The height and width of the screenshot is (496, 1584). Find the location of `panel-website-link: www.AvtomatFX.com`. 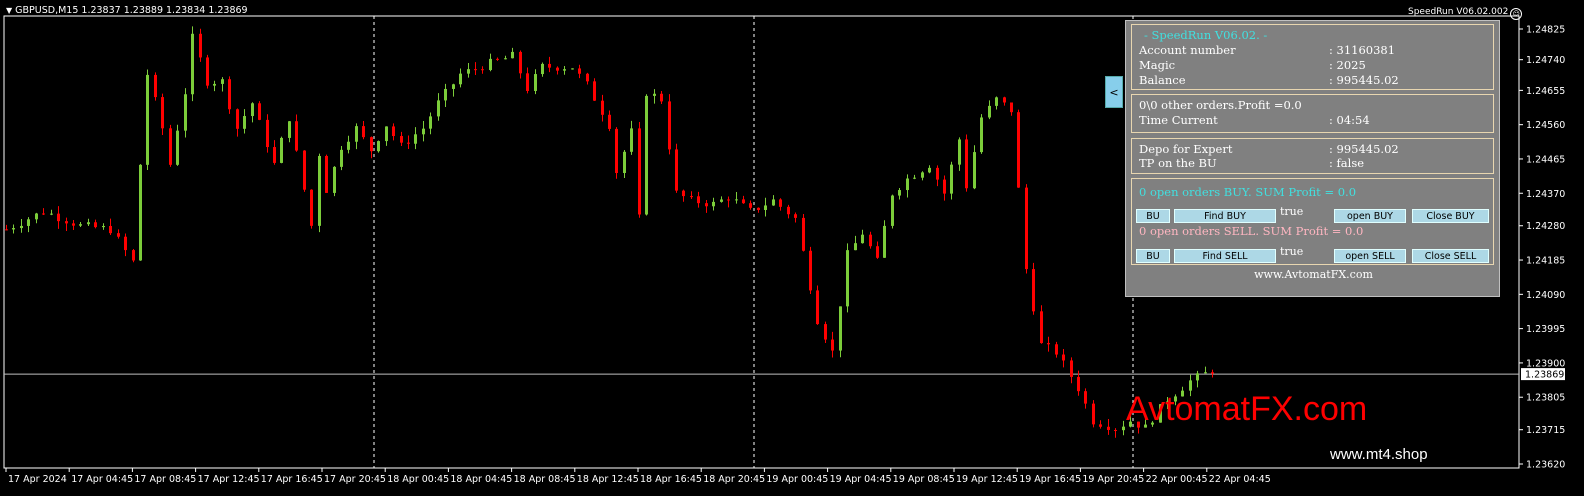

panel-website-link: www.AvtomatFX.com is located at coordinates (1313, 274).